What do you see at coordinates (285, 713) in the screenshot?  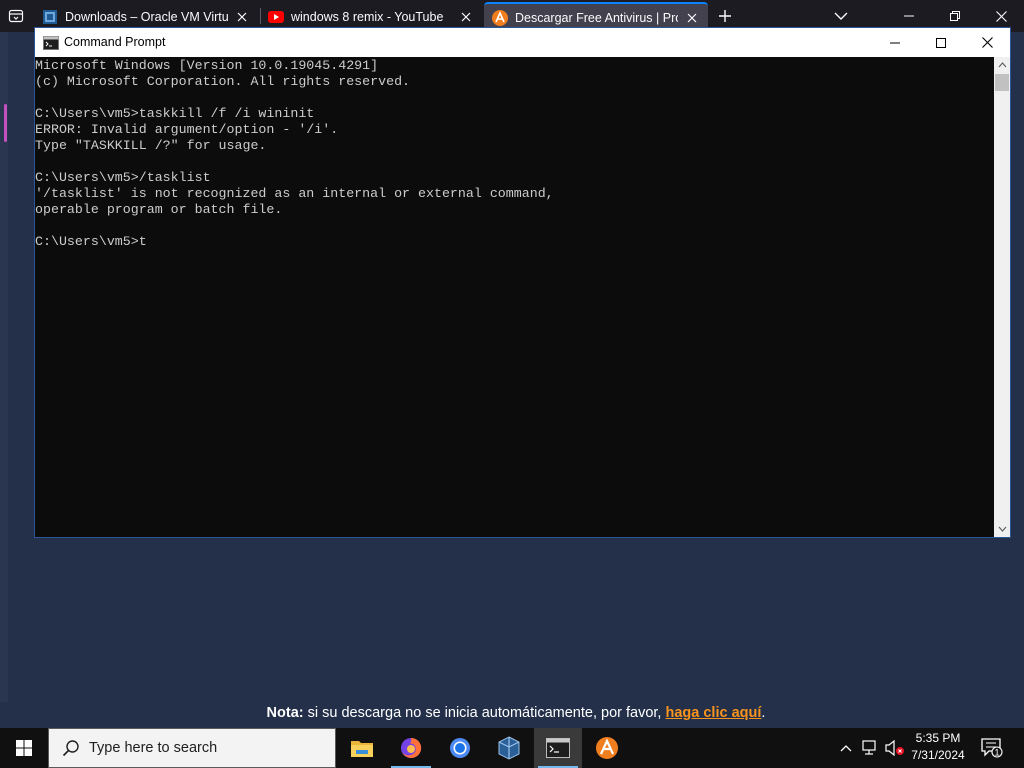 I see `note-label: Nota:` at bounding box center [285, 713].